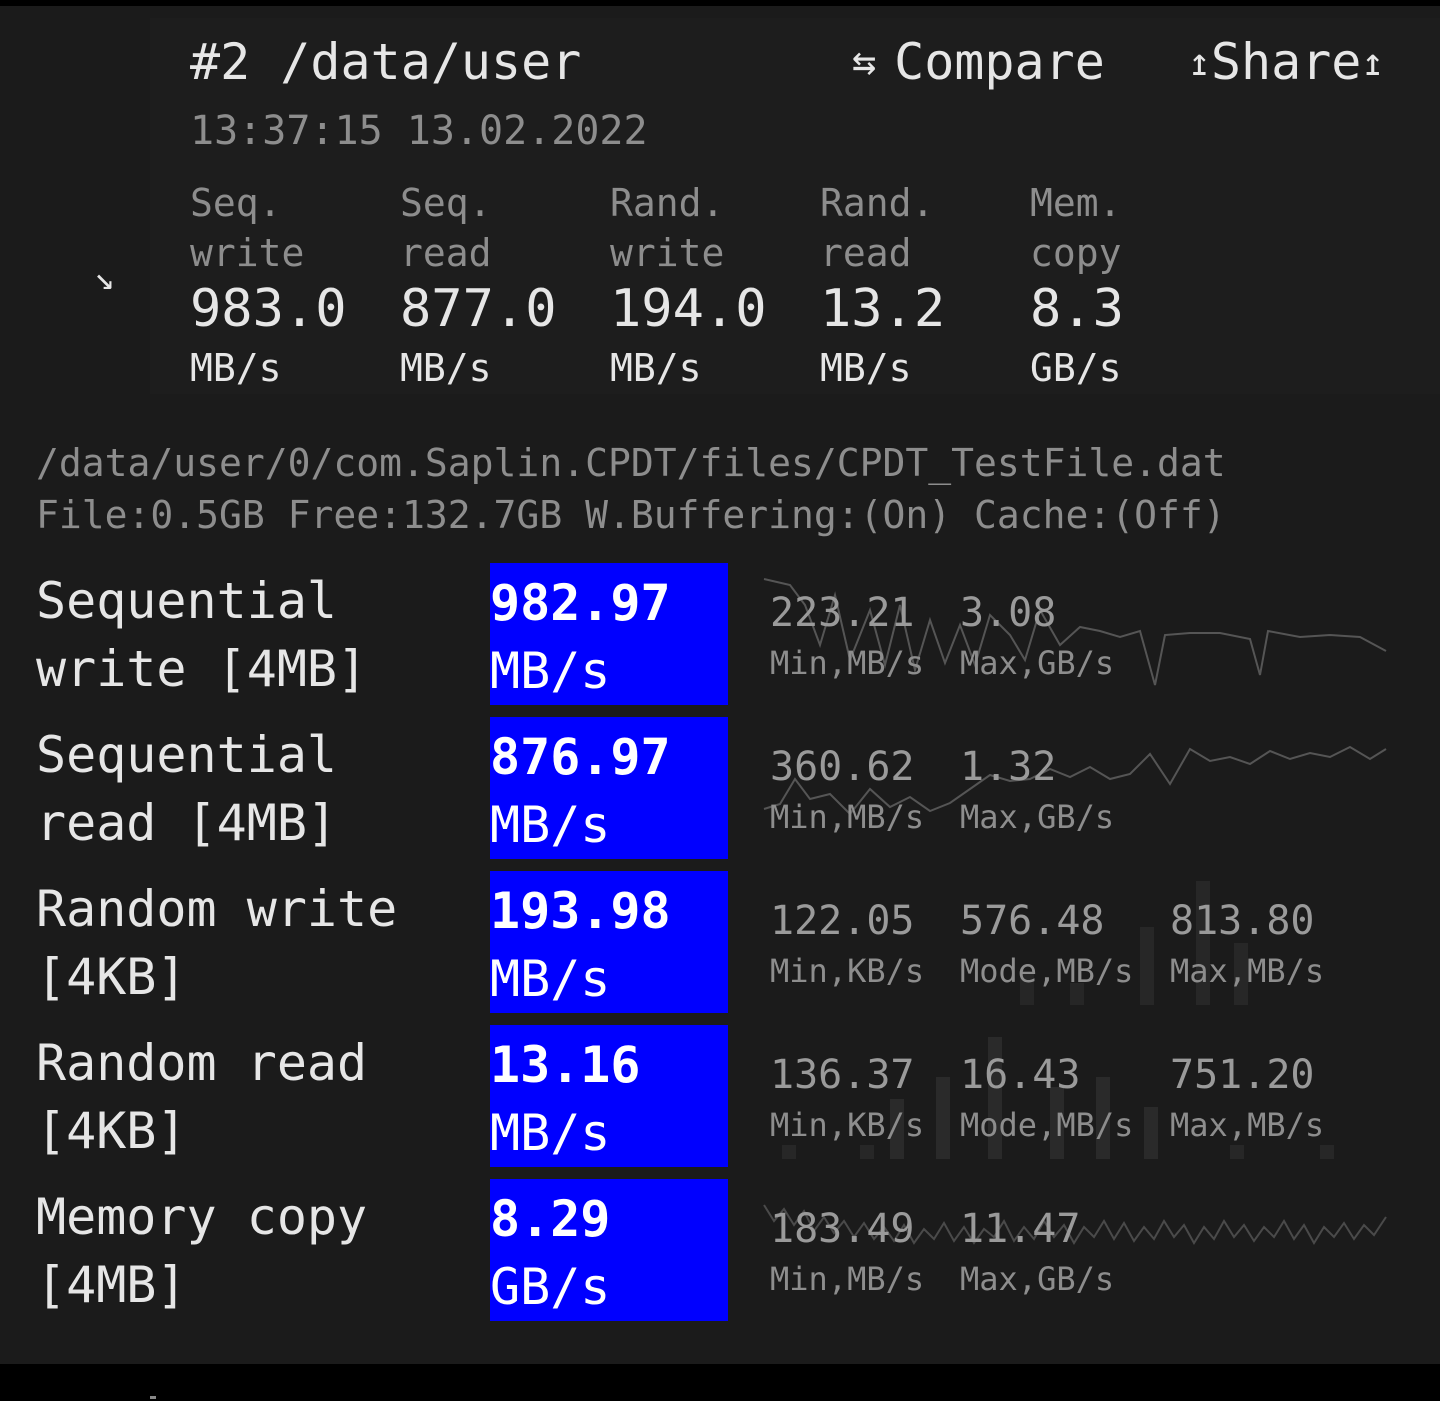 The width and height of the screenshot is (1440, 1401). What do you see at coordinates (217, 909) in the screenshot?
I see `test-name-line: Random write` at bounding box center [217, 909].